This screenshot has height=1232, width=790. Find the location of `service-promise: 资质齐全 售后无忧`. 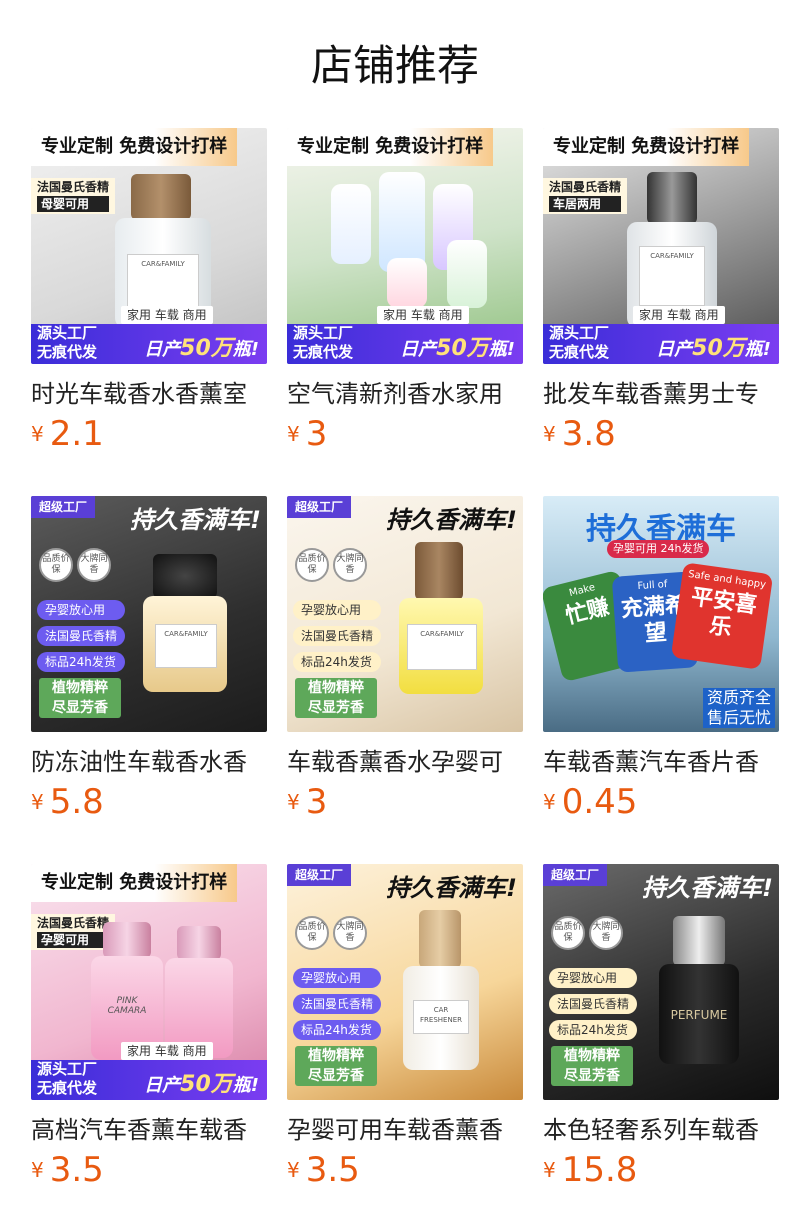

service-promise: 资质齐全 售后无忧 is located at coordinates (738, 708).